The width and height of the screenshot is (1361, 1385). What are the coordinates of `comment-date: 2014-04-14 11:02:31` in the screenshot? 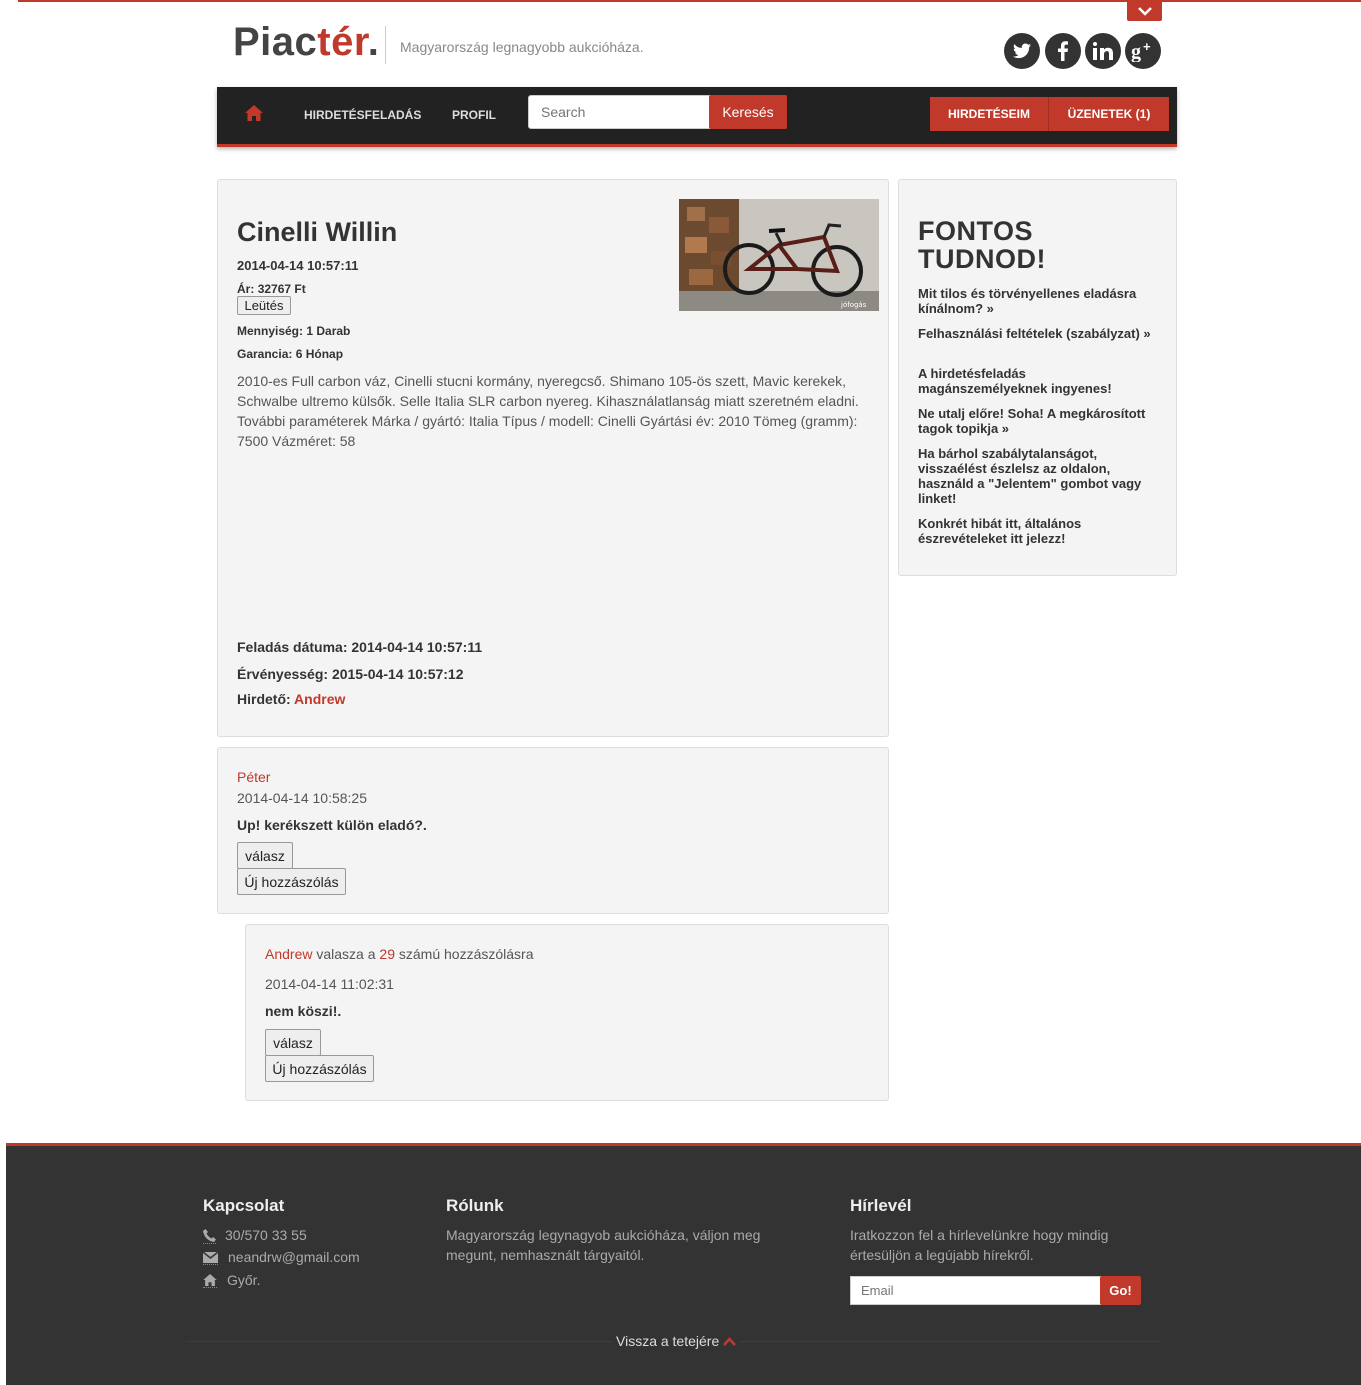 It's located at (329, 984).